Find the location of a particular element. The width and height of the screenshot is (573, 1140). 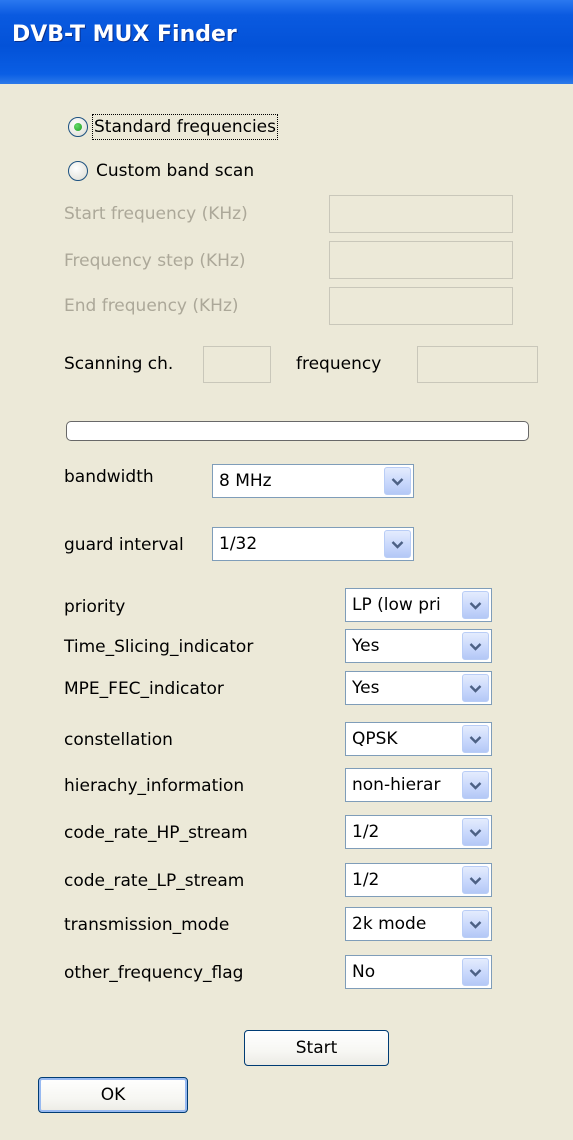

guard-interval-value: 1/32 is located at coordinates (238, 544).